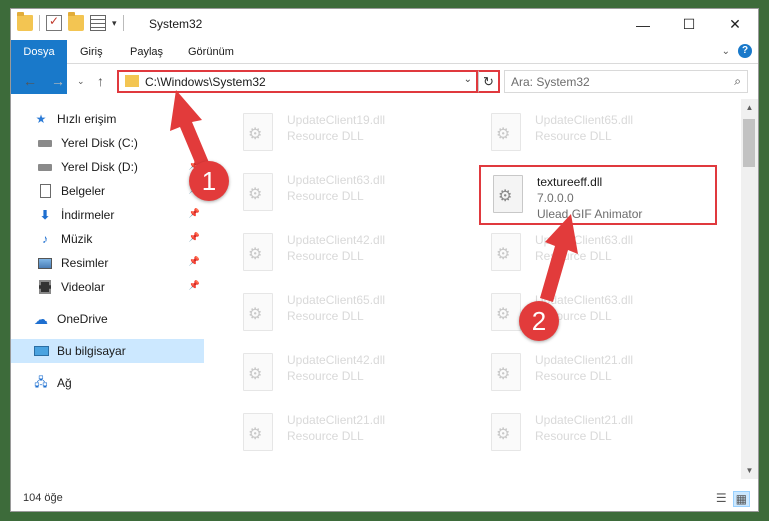 The image size is (769, 521). Describe the element at coordinates (741, 499) in the screenshot. I see `large-icons-view-icon: ▦` at that location.